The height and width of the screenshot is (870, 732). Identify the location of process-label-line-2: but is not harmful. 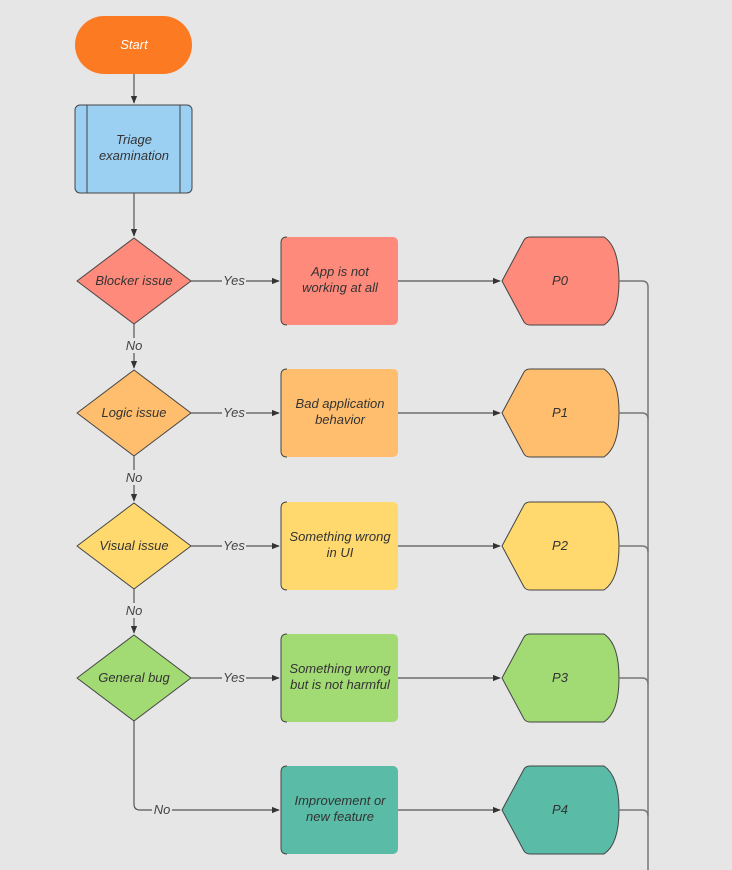
(340, 684).